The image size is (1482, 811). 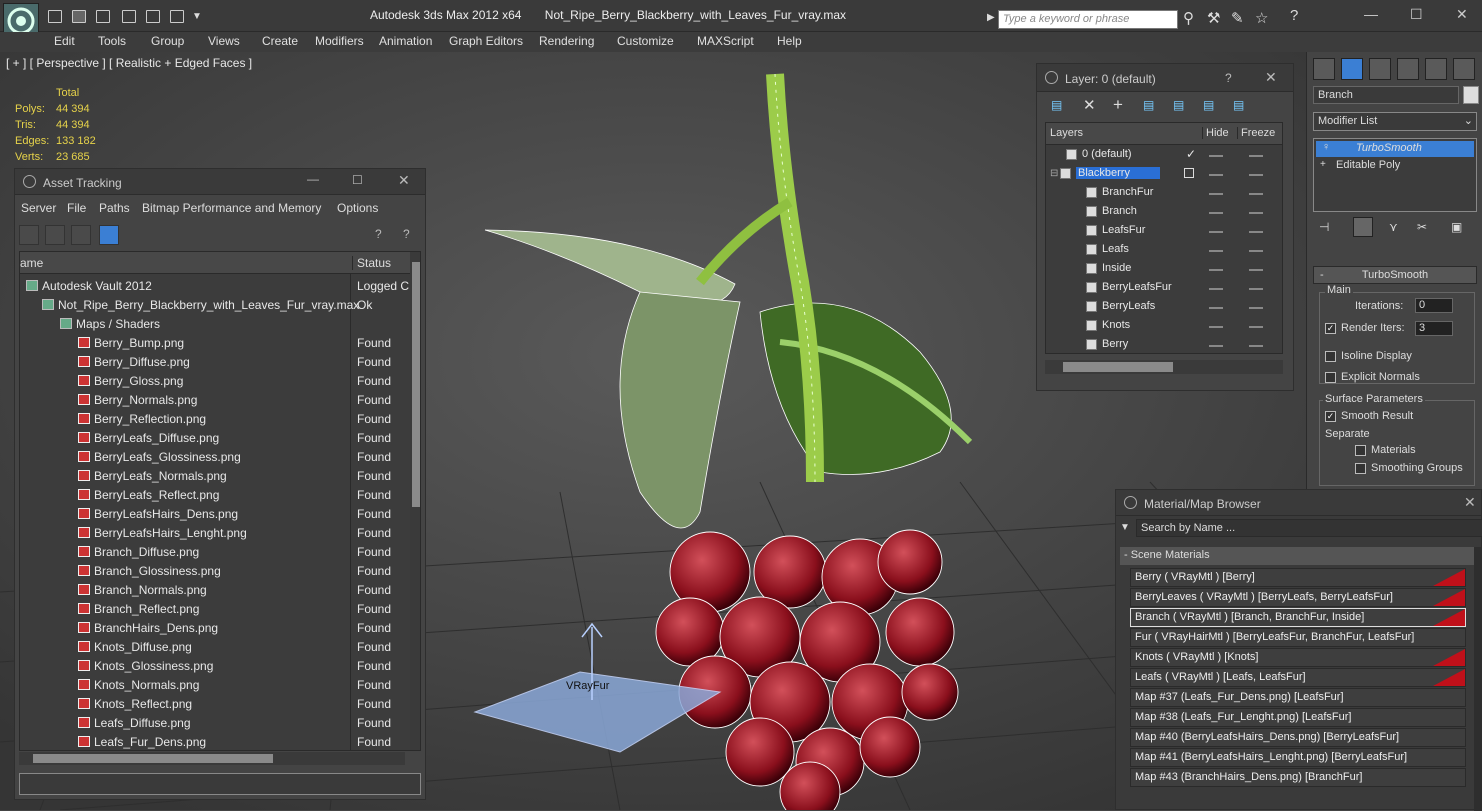 What do you see at coordinates (1118, 367) in the screenshot?
I see `layer-hscroll-thumb` at bounding box center [1118, 367].